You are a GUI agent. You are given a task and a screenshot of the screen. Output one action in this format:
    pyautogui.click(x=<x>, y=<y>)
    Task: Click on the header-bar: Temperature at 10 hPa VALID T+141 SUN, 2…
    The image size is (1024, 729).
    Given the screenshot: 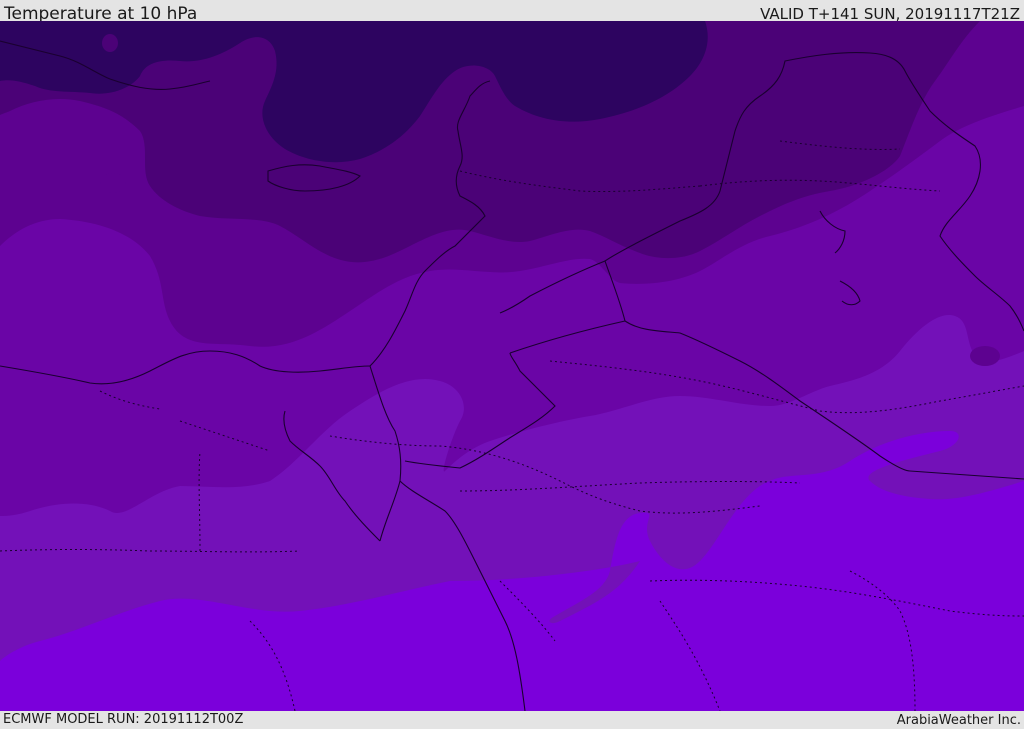 What is the action you would take?
    pyautogui.click(x=512, y=12)
    